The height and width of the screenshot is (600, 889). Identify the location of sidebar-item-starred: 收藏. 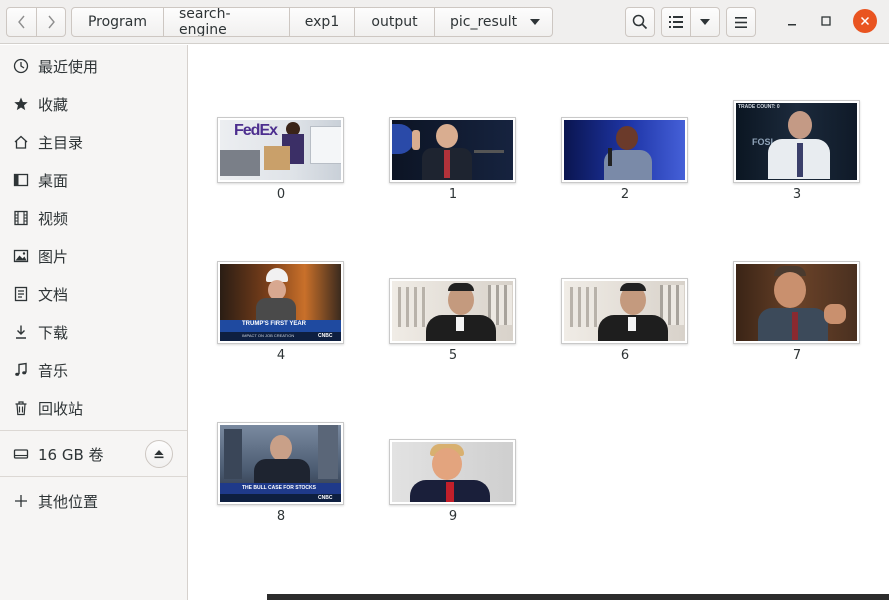
(93, 104).